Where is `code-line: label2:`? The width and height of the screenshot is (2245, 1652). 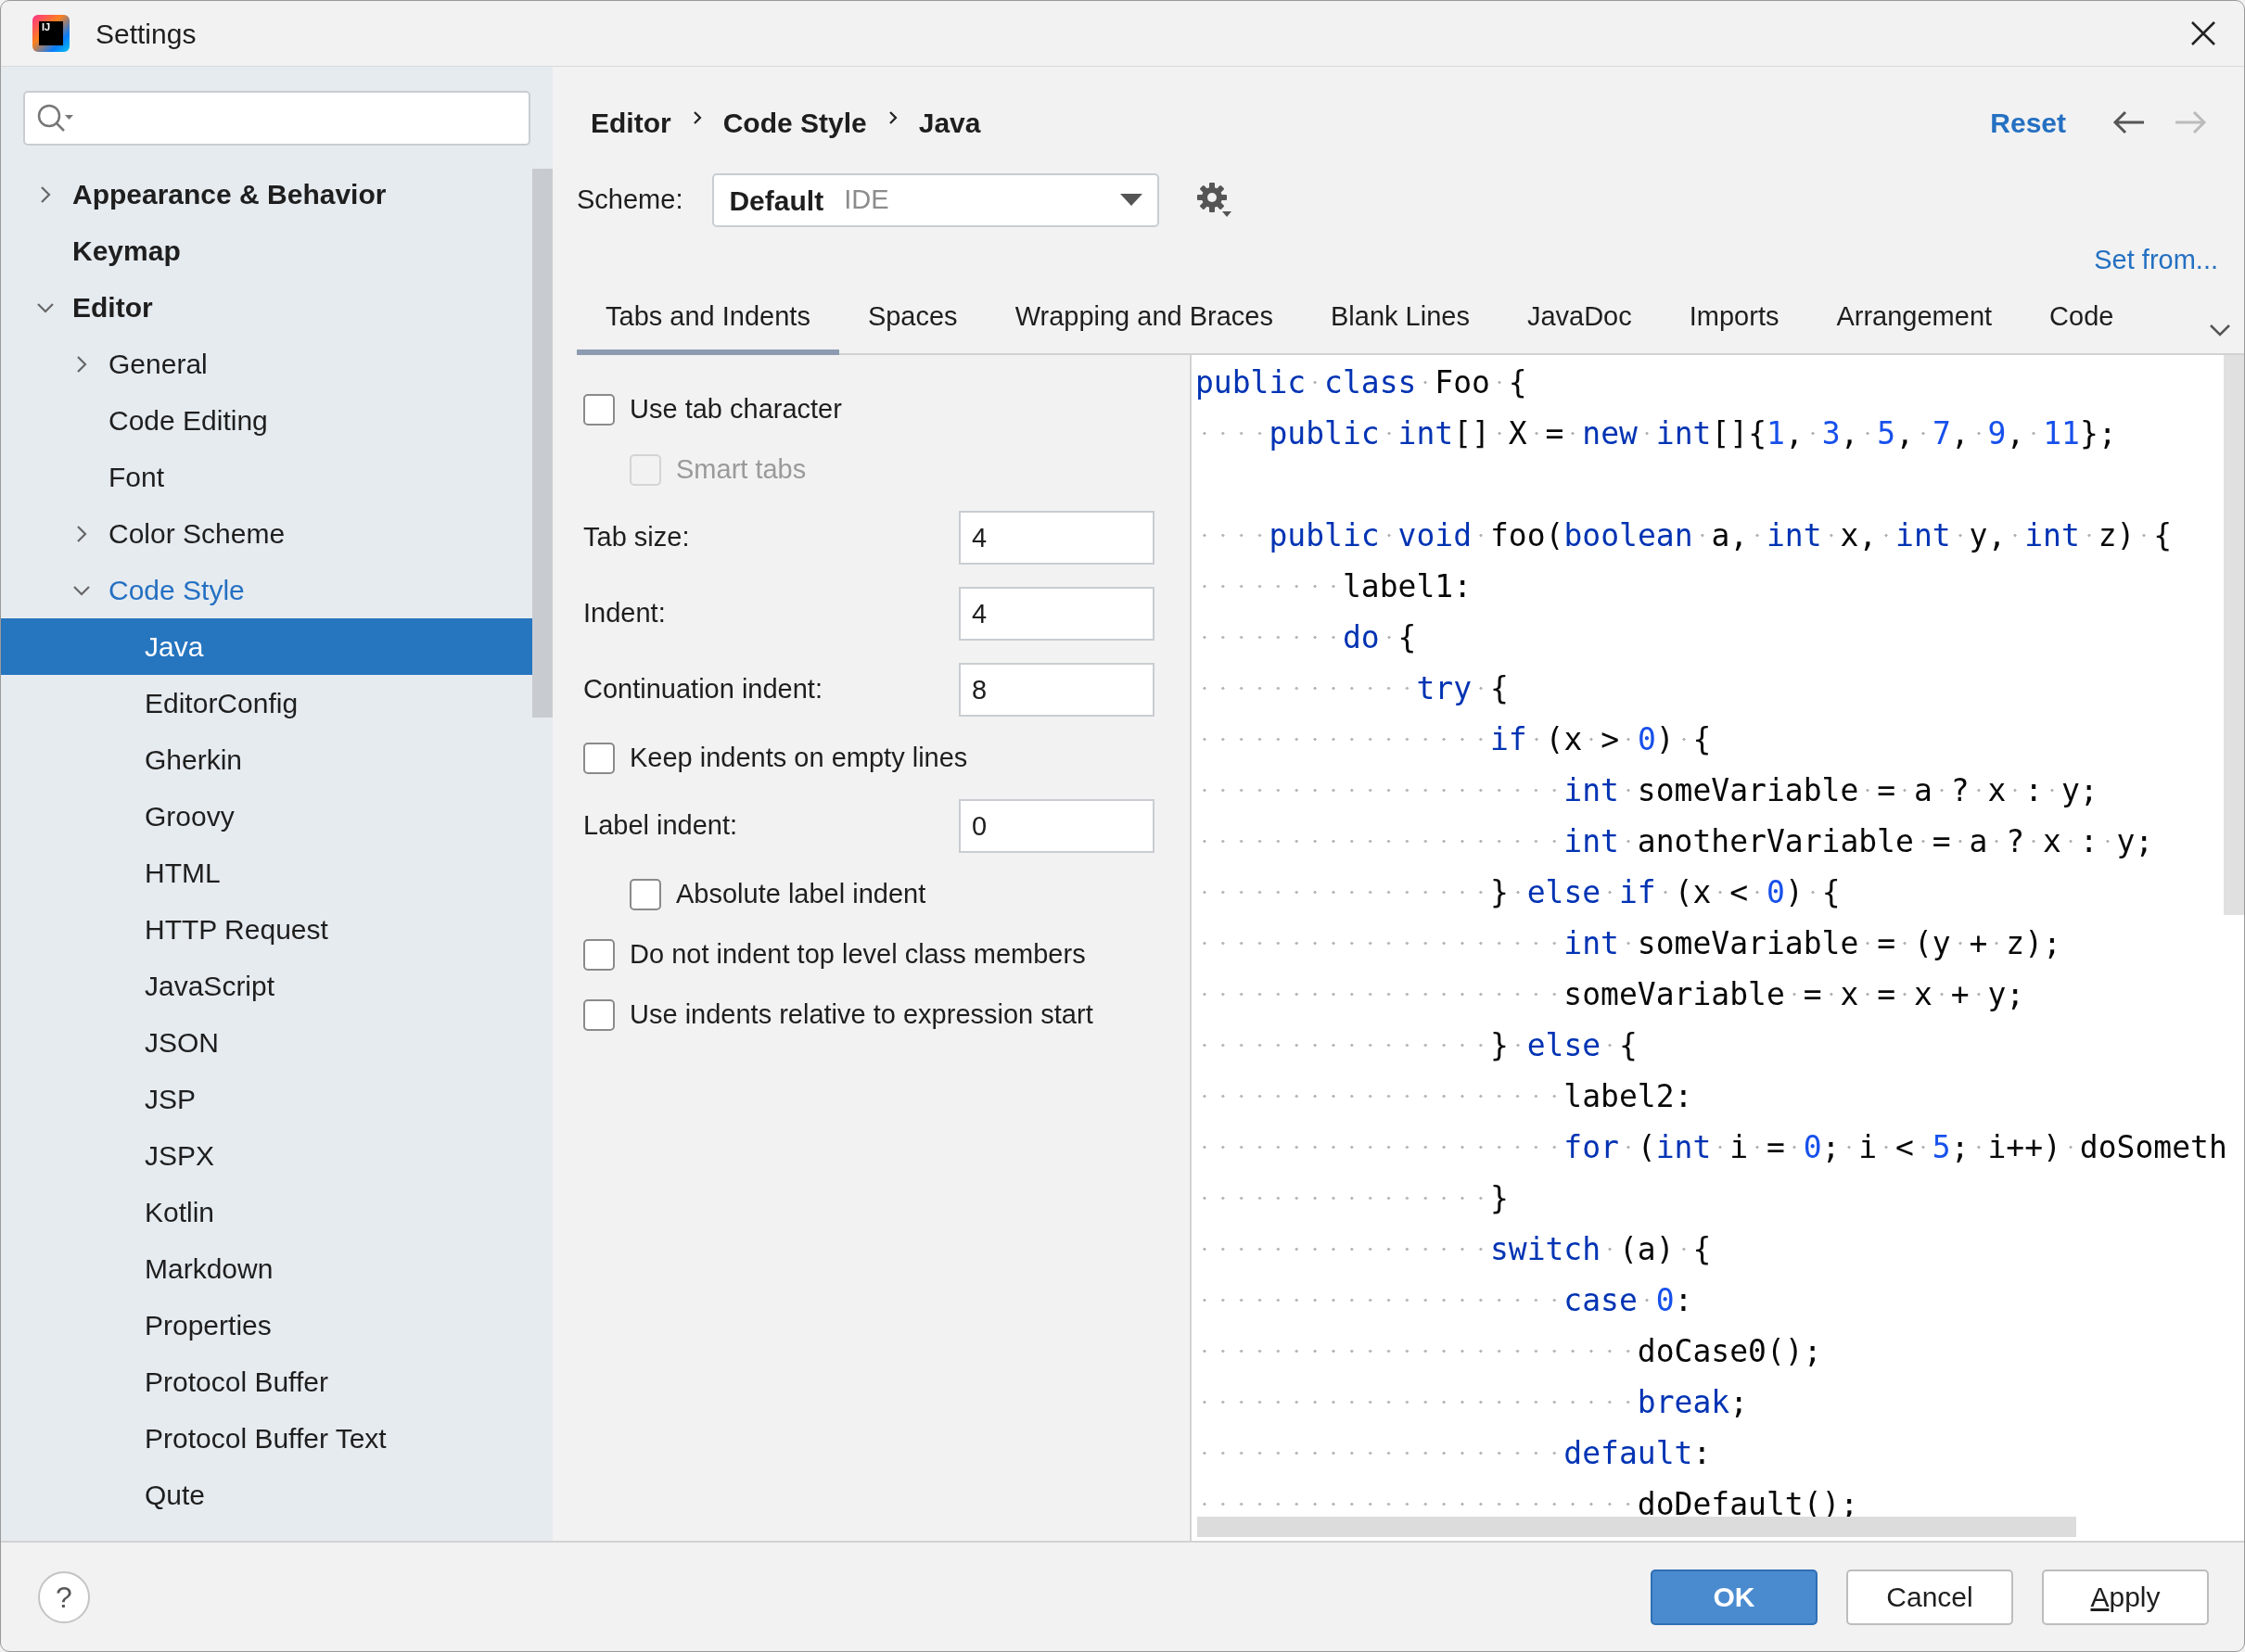 code-line: label2: is located at coordinates (1719, 1096).